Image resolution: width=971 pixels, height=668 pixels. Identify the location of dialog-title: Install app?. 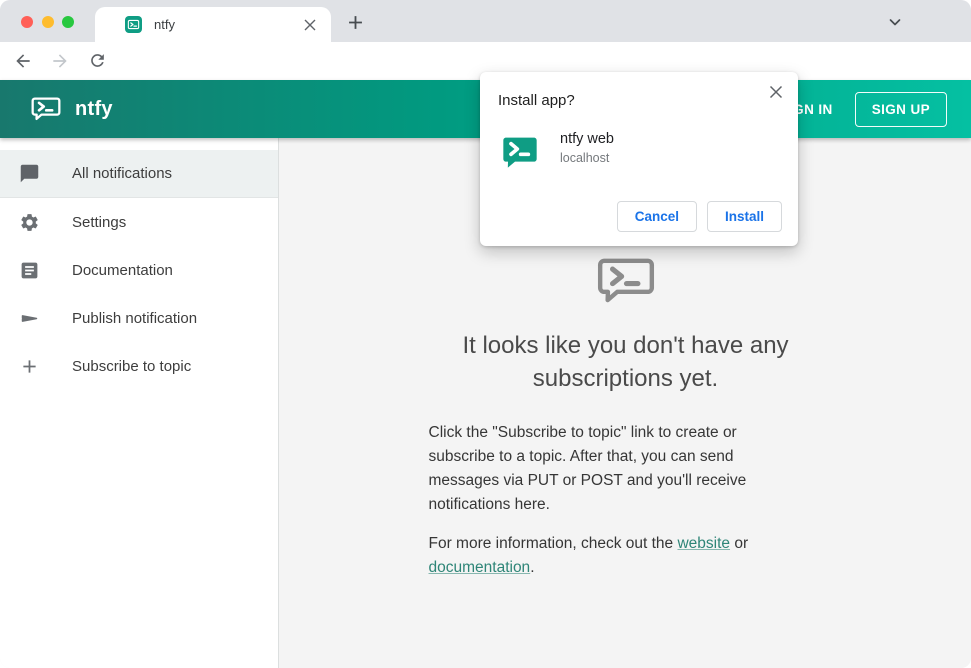
(536, 100).